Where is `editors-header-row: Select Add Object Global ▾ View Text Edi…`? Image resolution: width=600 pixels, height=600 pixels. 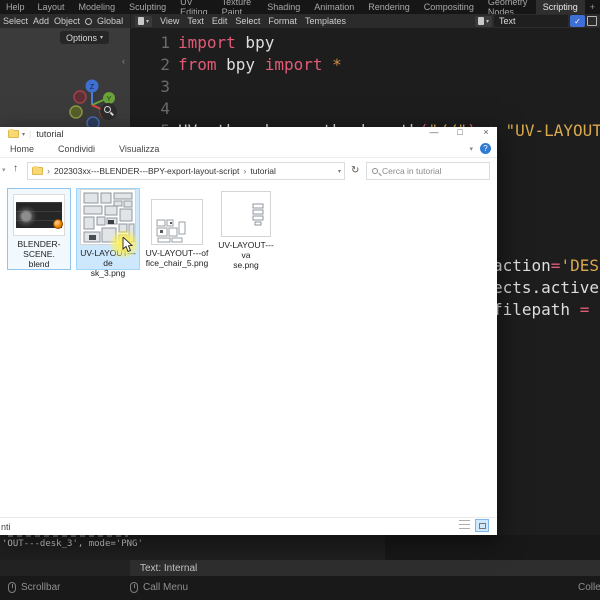
editors-header-row: Select Add Object Global ▾ View Text Edi… is located at coordinates (300, 21).